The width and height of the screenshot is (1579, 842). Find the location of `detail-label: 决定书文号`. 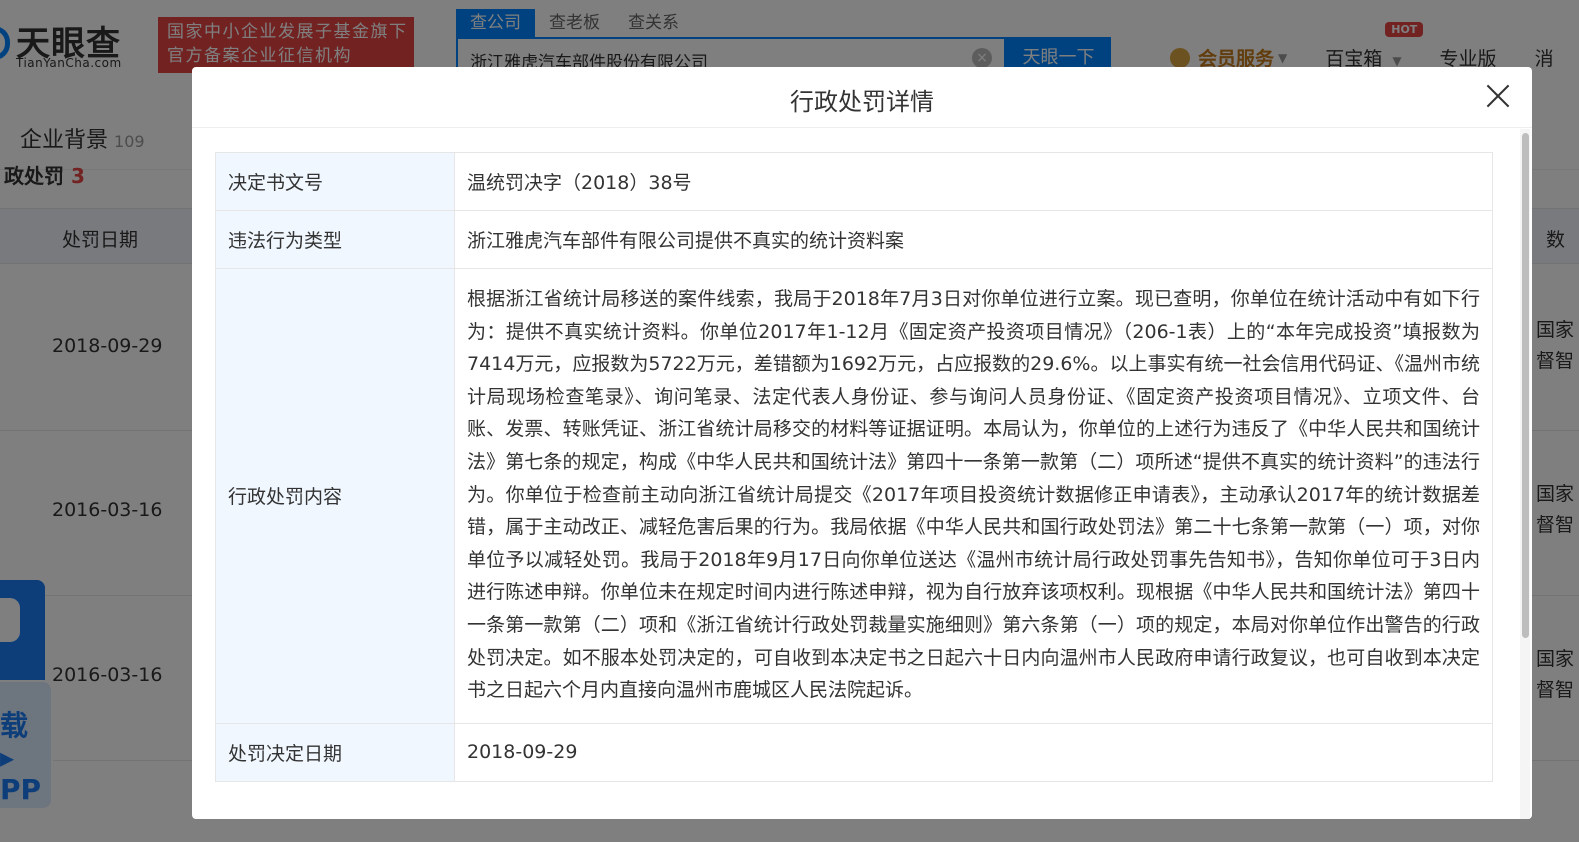

detail-label: 决定书文号 is located at coordinates (335, 181).